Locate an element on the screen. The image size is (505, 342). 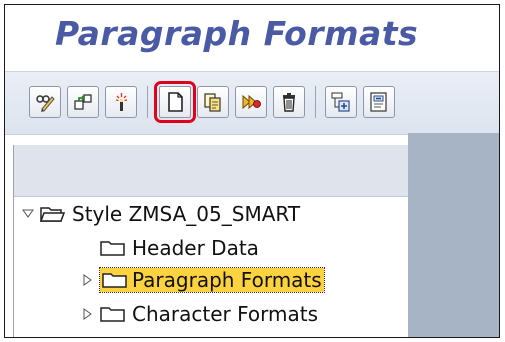
tree-node-header-data: Header Data is located at coordinates (179, 248).